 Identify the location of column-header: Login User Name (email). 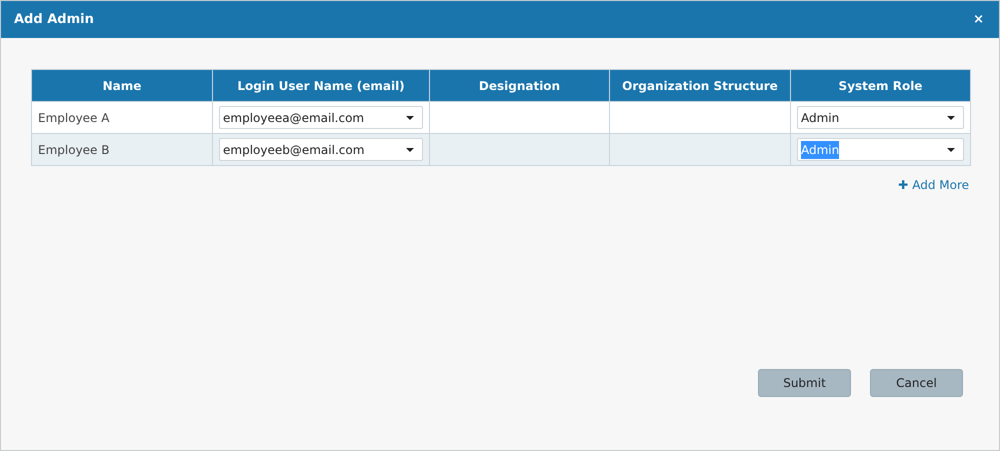
(321, 86).